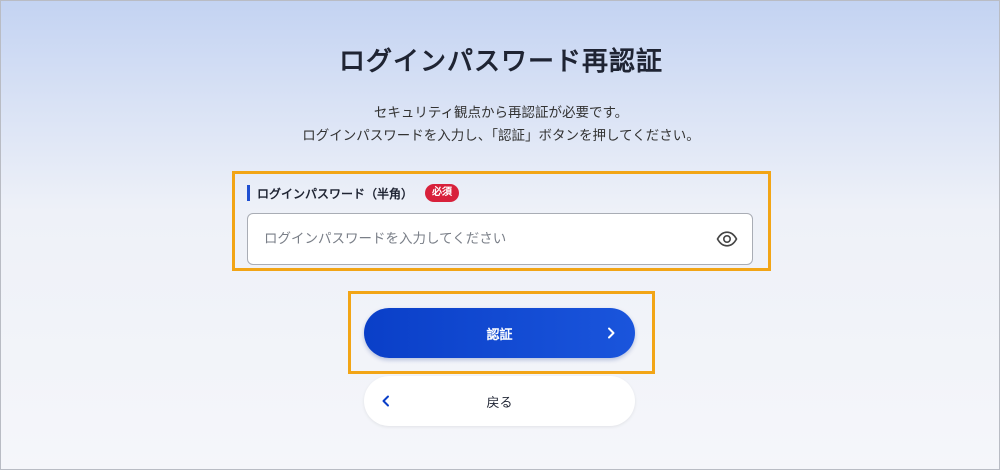  Describe the element at coordinates (248, 193) in the screenshot. I see `label-accent-bar` at that location.